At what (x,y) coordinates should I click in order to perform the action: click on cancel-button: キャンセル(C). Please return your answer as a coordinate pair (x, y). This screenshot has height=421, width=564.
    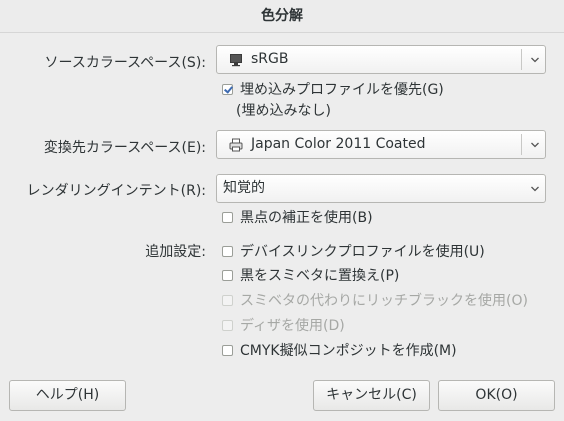
    Looking at the image, I should click on (371, 395).